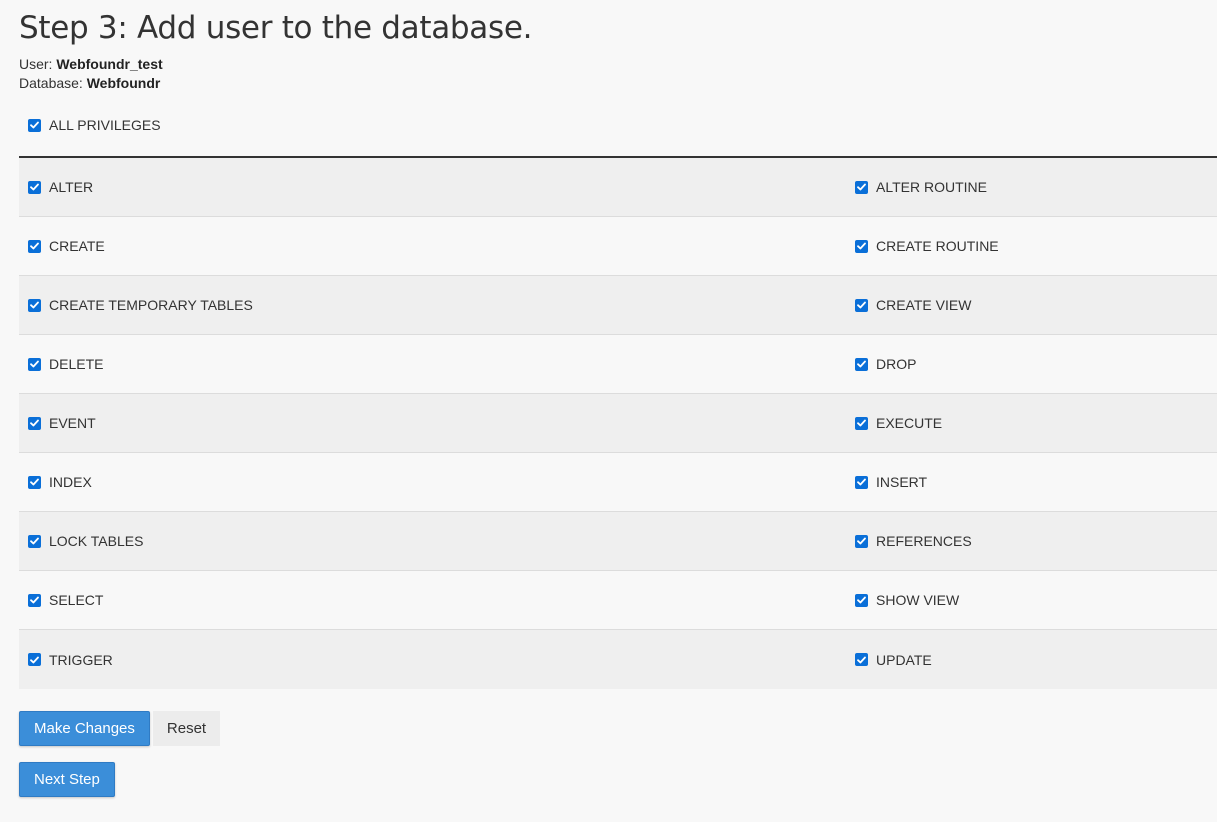 This screenshot has height=822, width=1217. What do you see at coordinates (105, 125) in the screenshot?
I see `all-privileges-label: ALL PRIVILEGES` at bounding box center [105, 125].